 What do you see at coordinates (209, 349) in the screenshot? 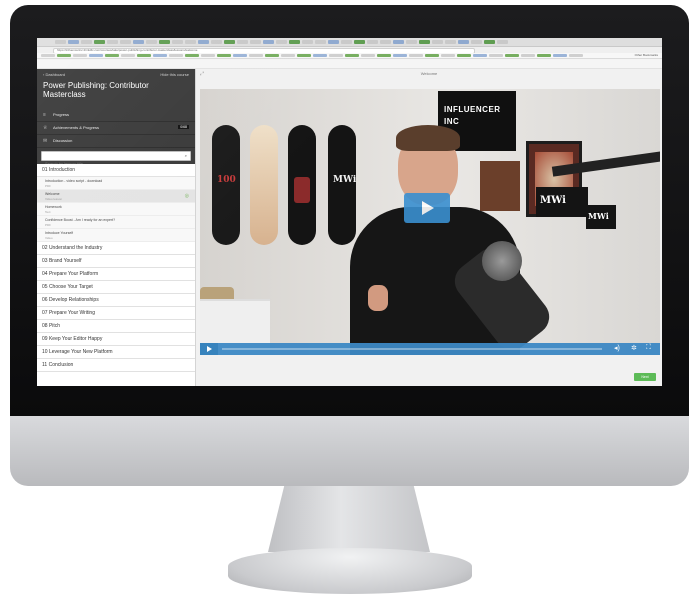
I see `play-button` at bounding box center [209, 349].